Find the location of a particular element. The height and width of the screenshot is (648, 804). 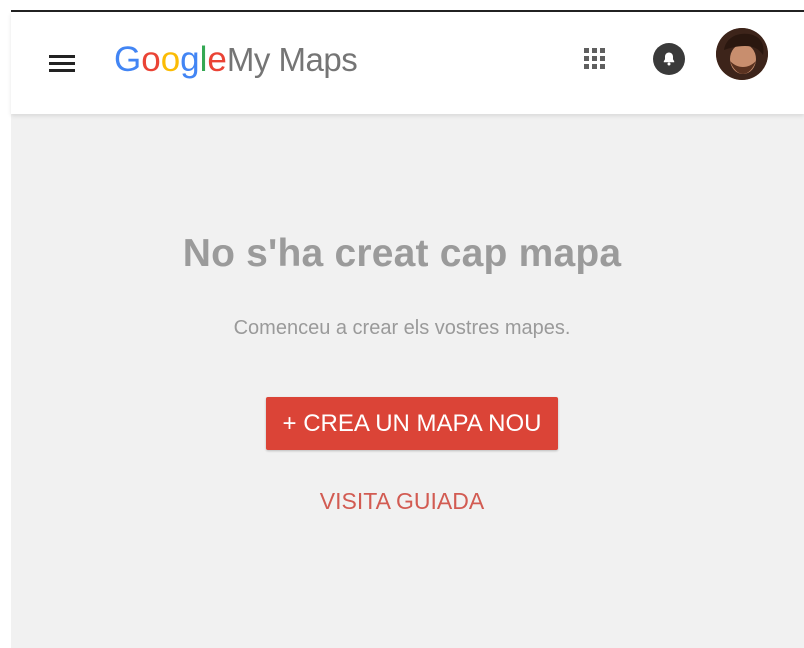

profile-photo-icon is located at coordinates (742, 54).